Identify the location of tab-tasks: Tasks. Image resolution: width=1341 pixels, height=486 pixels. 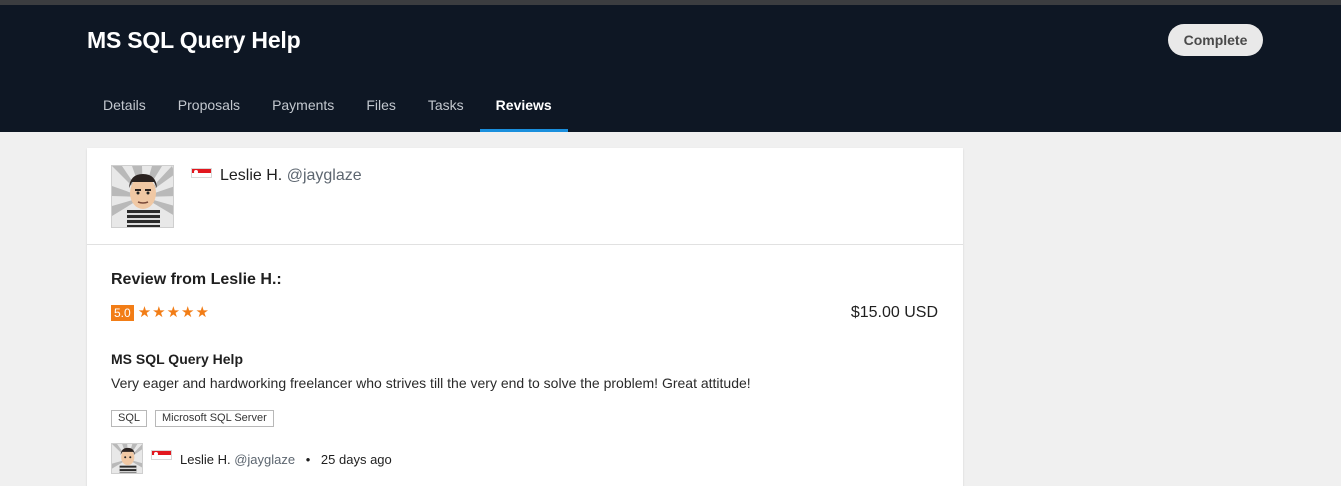
(446, 107).